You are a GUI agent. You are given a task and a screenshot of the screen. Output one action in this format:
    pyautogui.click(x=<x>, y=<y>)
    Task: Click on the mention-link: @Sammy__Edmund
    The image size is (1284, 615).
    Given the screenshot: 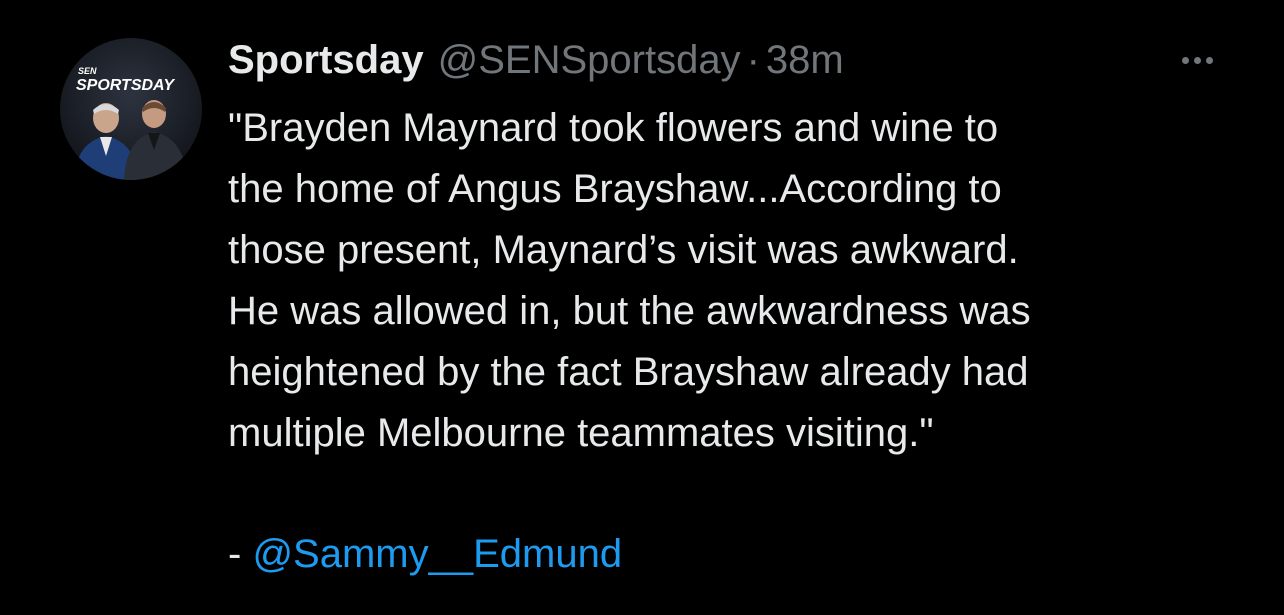 What is the action you would take?
    pyautogui.click(x=437, y=554)
    